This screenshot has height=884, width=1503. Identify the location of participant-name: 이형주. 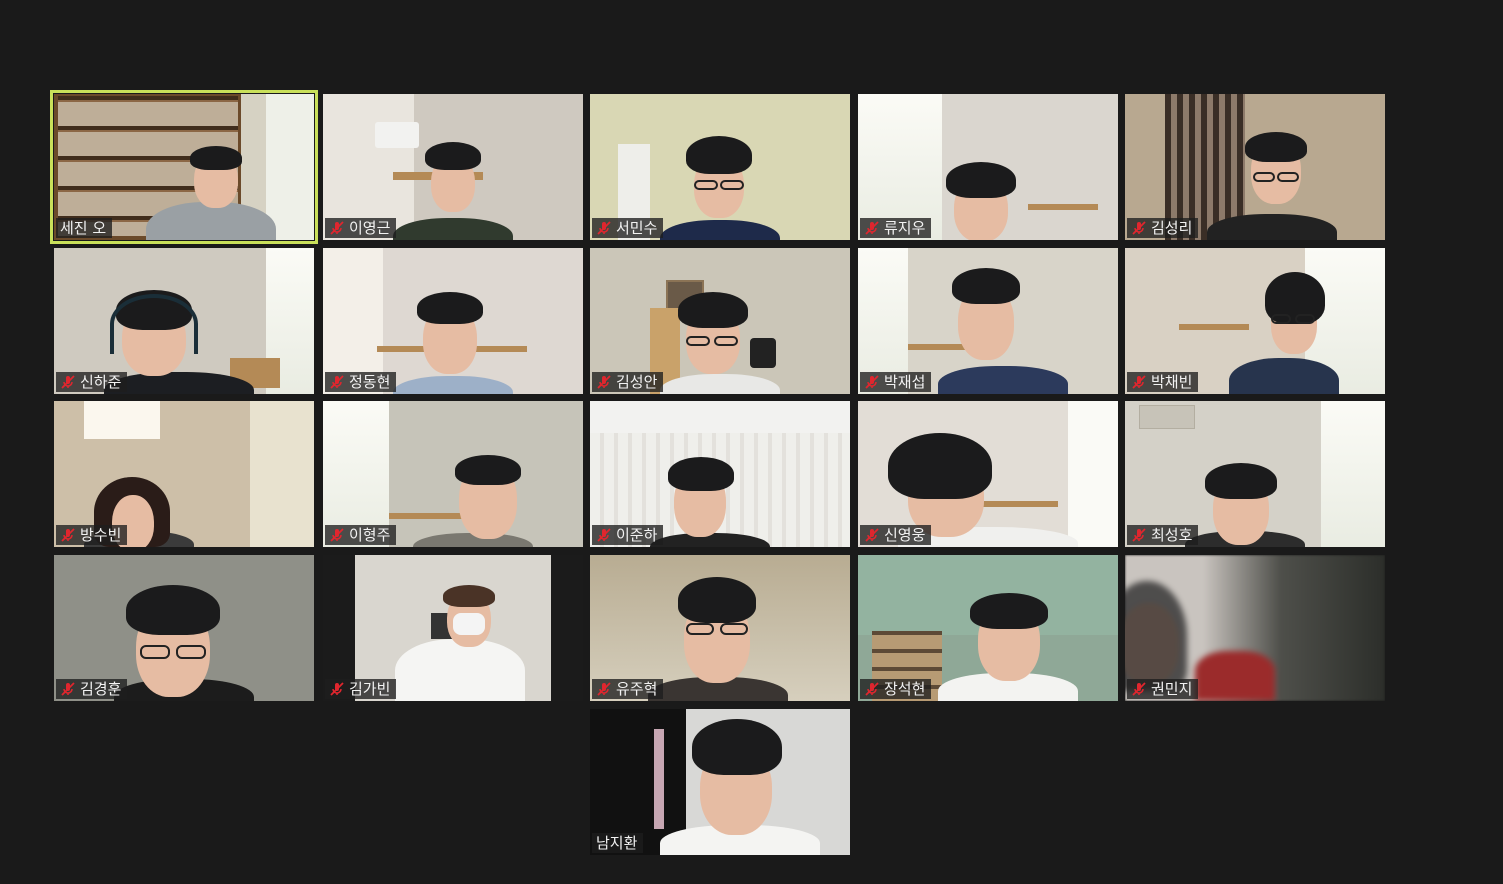
(370, 535).